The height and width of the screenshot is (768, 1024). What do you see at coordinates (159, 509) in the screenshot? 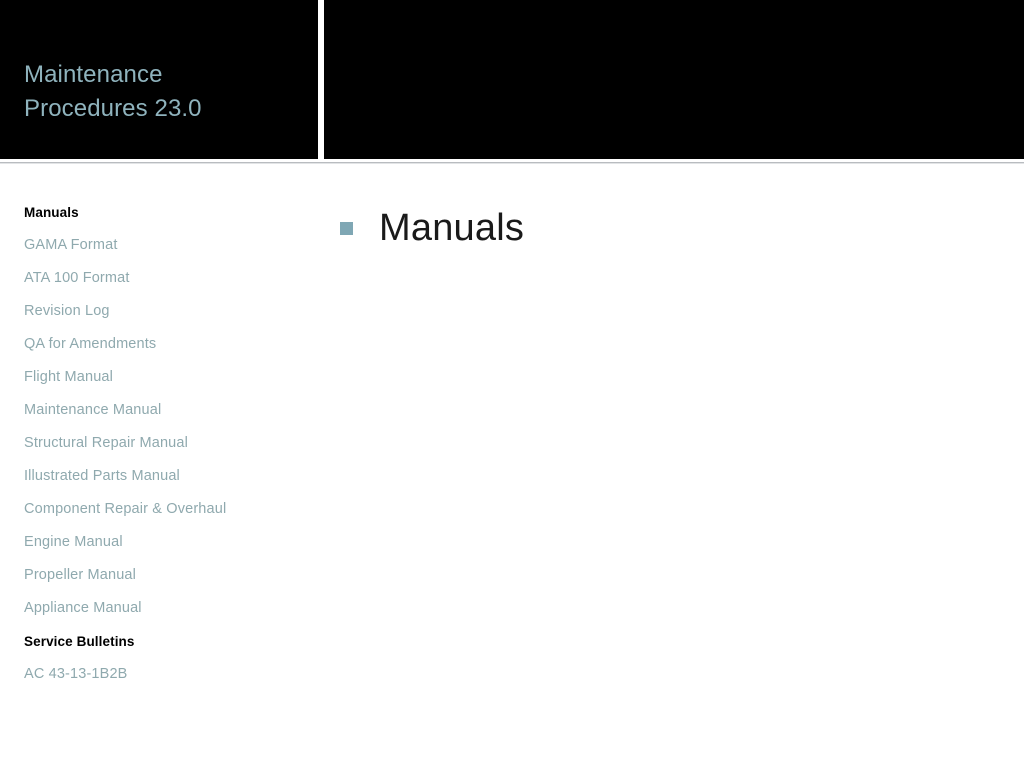
I see `sidebar-item-component-repair-overhaul: Component Repair & Overhaul` at bounding box center [159, 509].